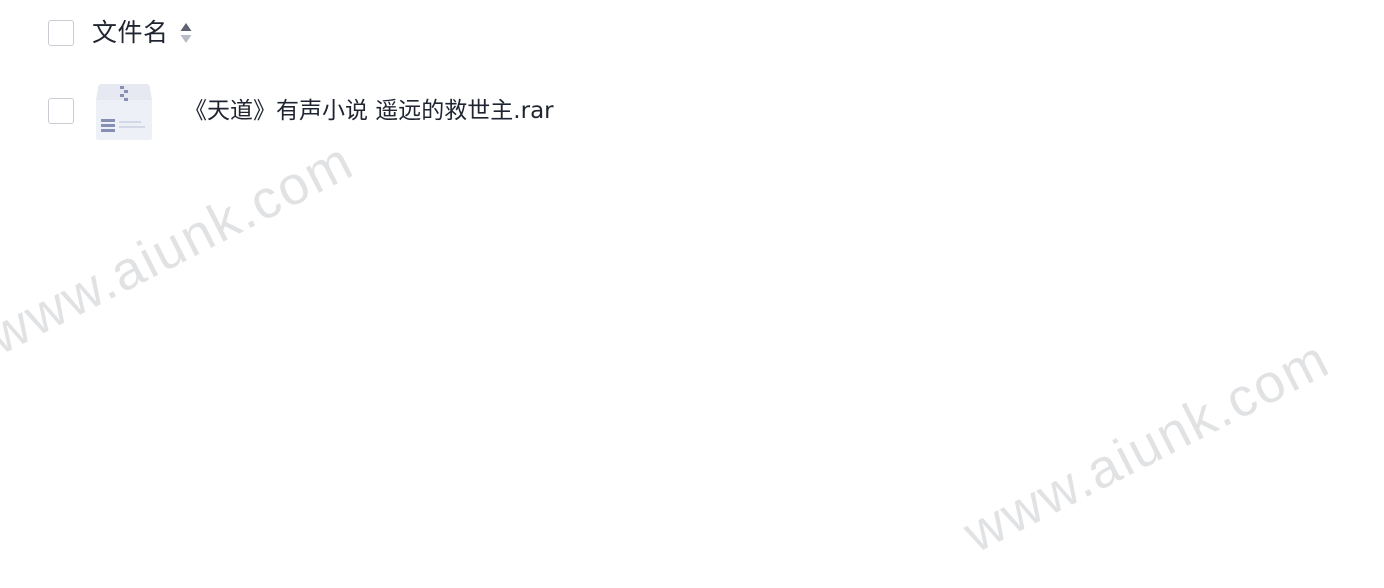 This screenshot has height=588, width=1384. Describe the element at coordinates (130, 33) in the screenshot. I see `filename-column-header: 文件名` at that location.